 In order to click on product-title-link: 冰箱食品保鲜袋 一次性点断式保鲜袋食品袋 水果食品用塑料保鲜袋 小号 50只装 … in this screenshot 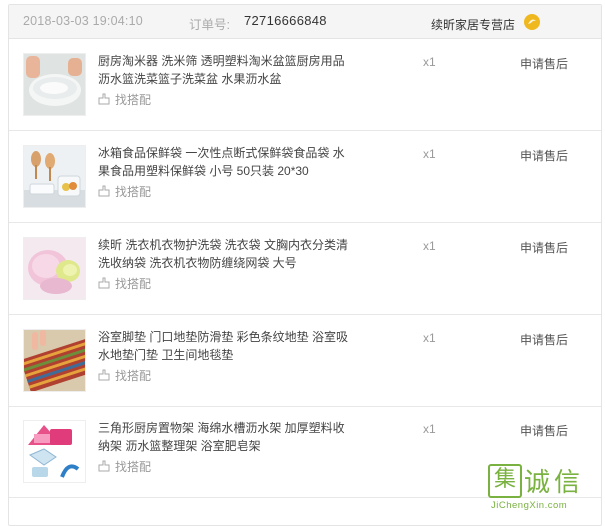, I will do `click(223, 162)`.